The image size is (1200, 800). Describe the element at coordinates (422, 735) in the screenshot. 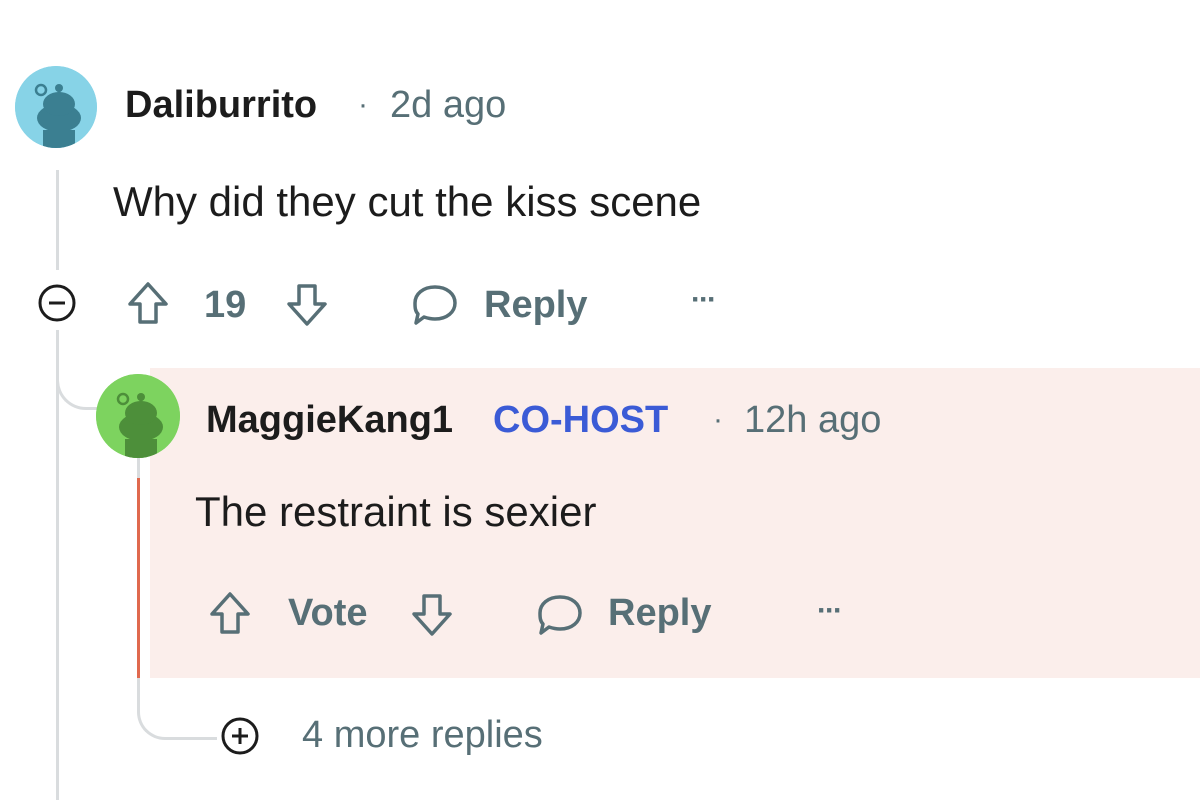

I see `more-replies-label: 4 more replies` at that location.